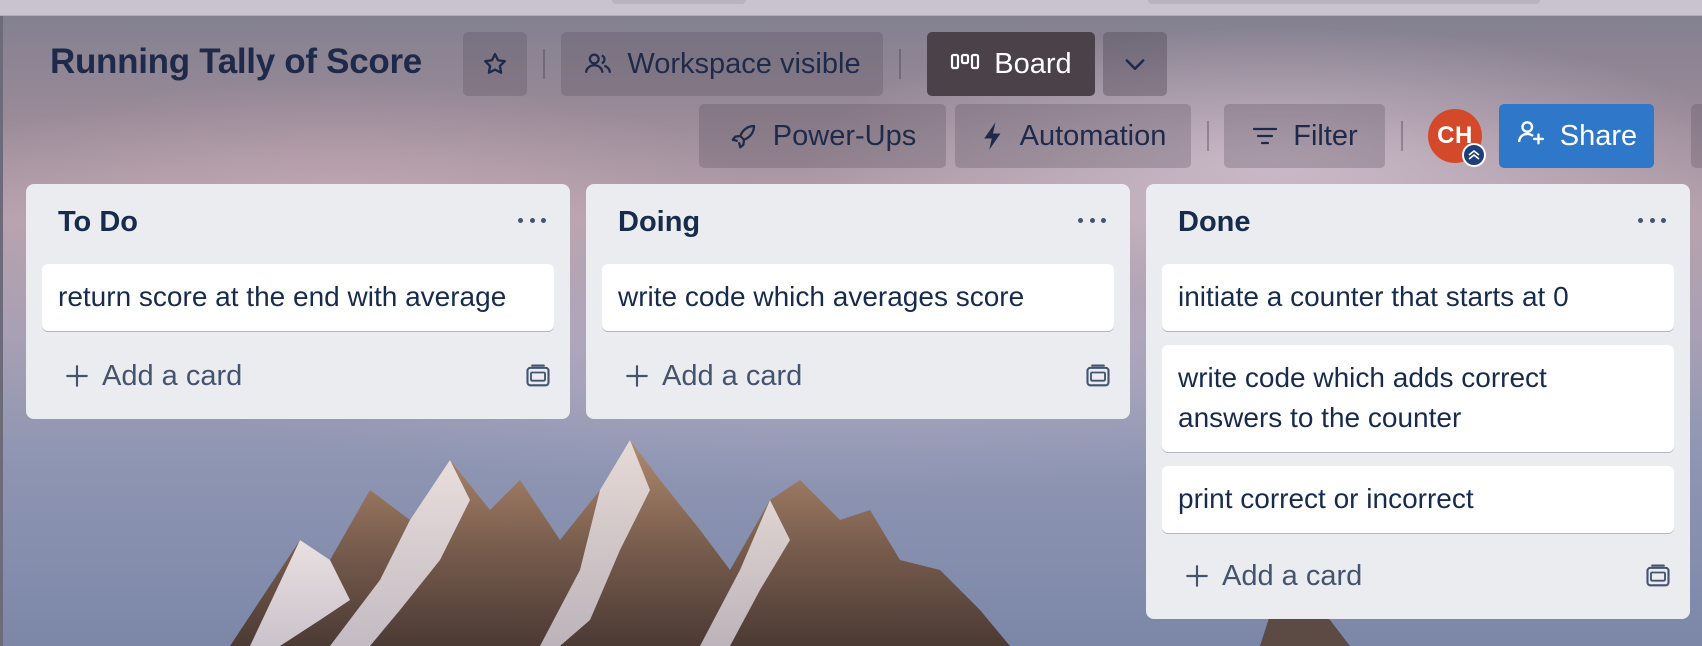 The image size is (1702, 646). What do you see at coordinates (1093, 135) in the screenshot?
I see `automation-label: Automation` at bounding box center [1093, 135].